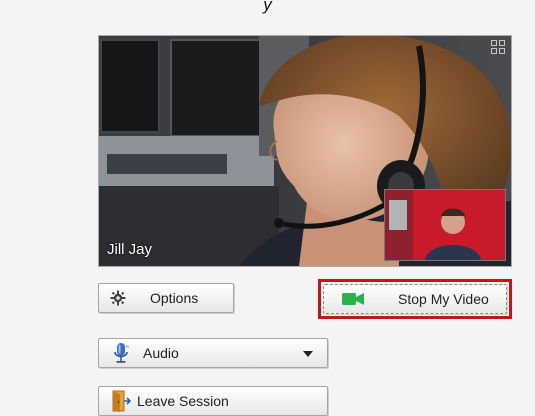  I want to click on self-view-video, so click(445, 225).